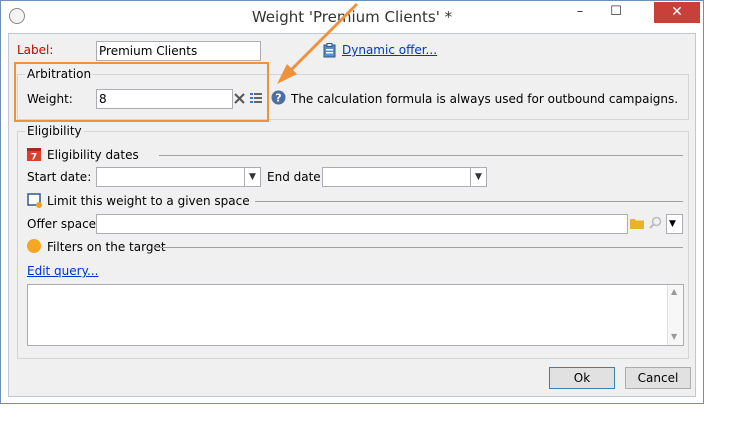 The width and height of the screenshot is (735, 423). What do you see at coordinates (59, 177) in the screenshot?
I see `start-date-label: Start date:` at bounding box center [59, 177].